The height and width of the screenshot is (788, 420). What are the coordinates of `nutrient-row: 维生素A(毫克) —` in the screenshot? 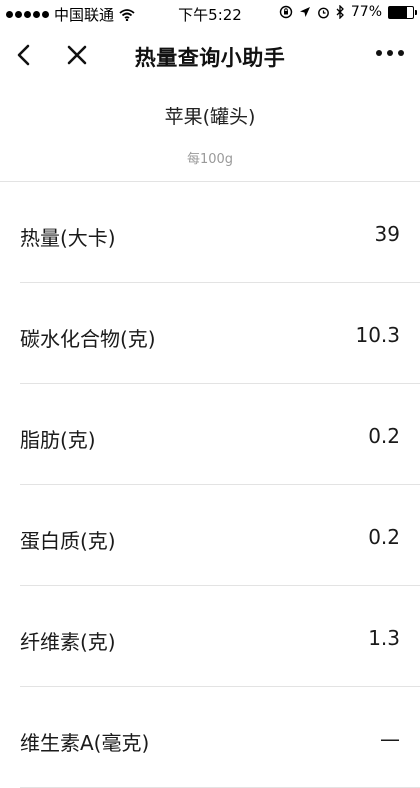 It's located at (220, 737).